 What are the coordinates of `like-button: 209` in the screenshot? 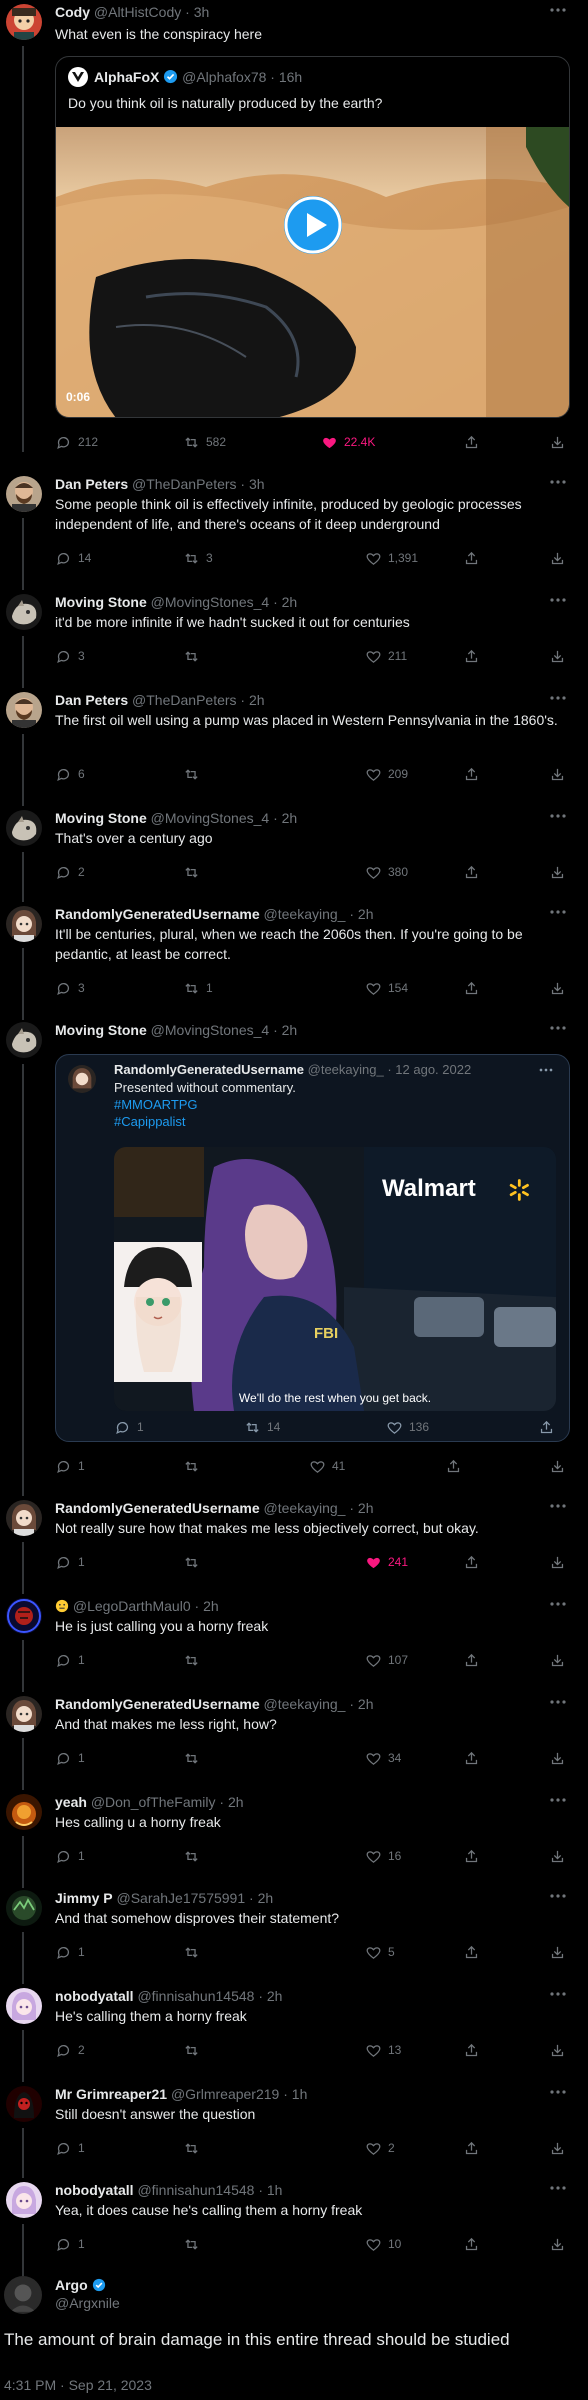 It's located at (386, 774).